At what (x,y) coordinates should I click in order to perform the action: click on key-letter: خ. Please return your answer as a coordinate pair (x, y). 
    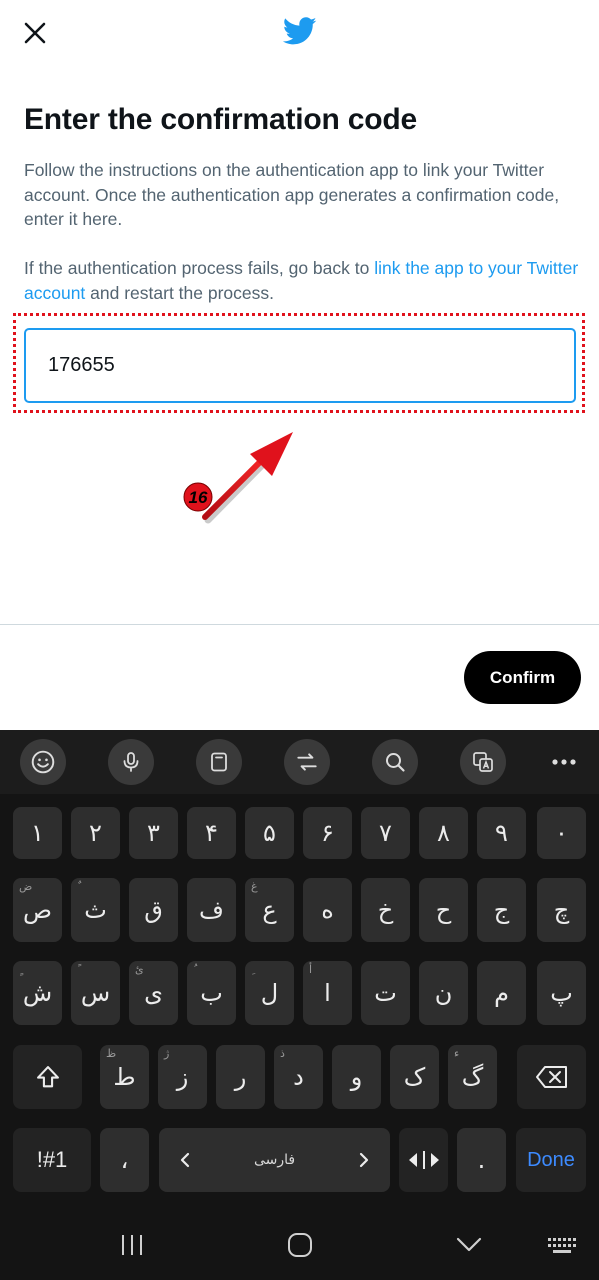
    Looking at the image, I should click on (385, 910).